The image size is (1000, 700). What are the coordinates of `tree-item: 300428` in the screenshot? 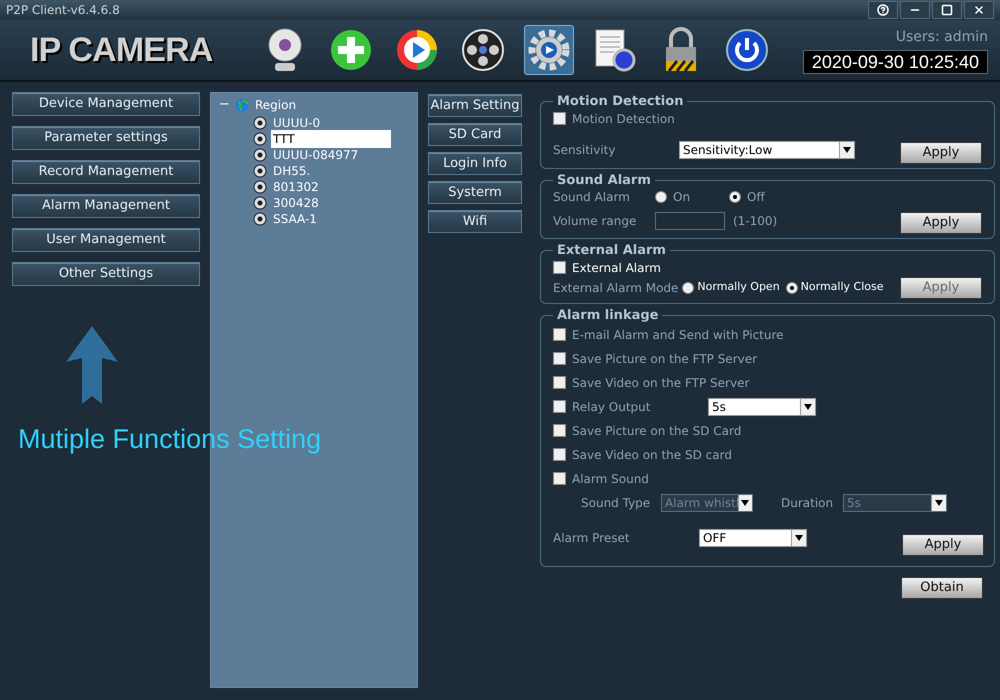 It's located at (296, 203).